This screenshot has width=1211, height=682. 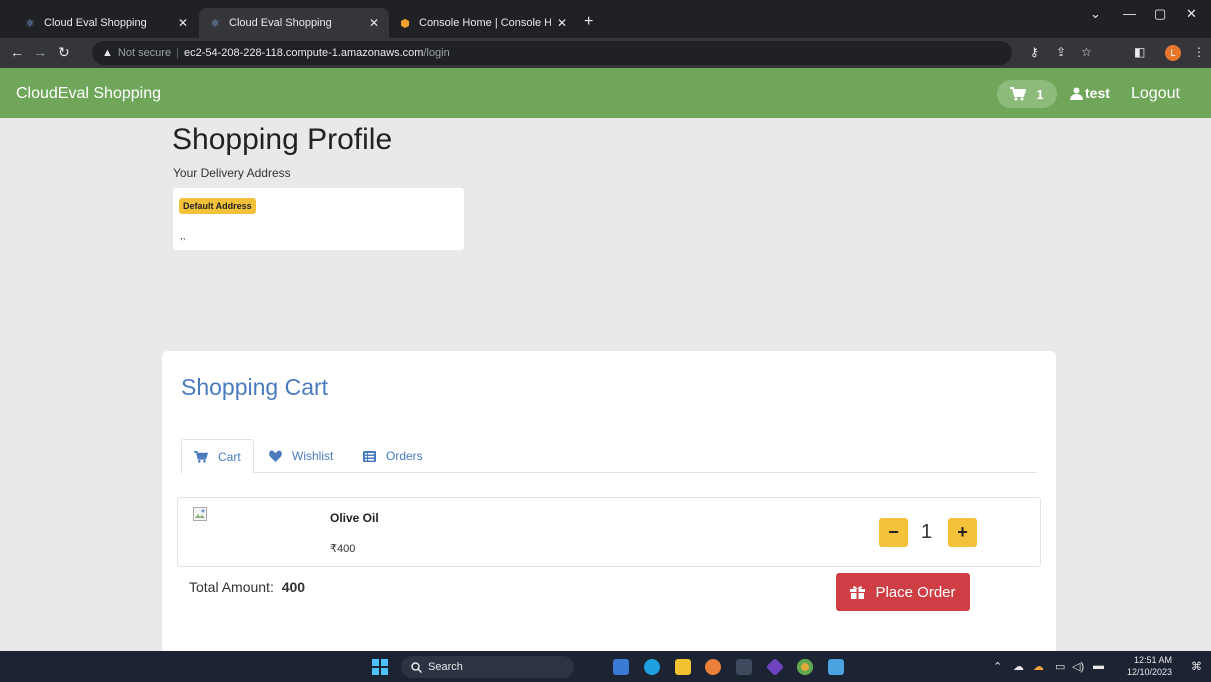 What do you see at coordinates (405, 23) in the screenshot?
I see `aws-icon: ⬢` at bounding box center [405, 23].